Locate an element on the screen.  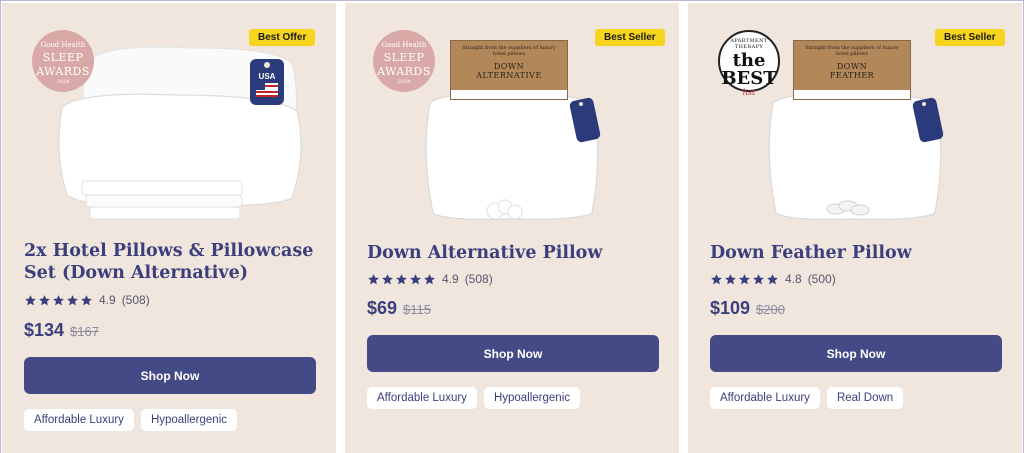
svg-text: USA is located at coordinates (267, 76).